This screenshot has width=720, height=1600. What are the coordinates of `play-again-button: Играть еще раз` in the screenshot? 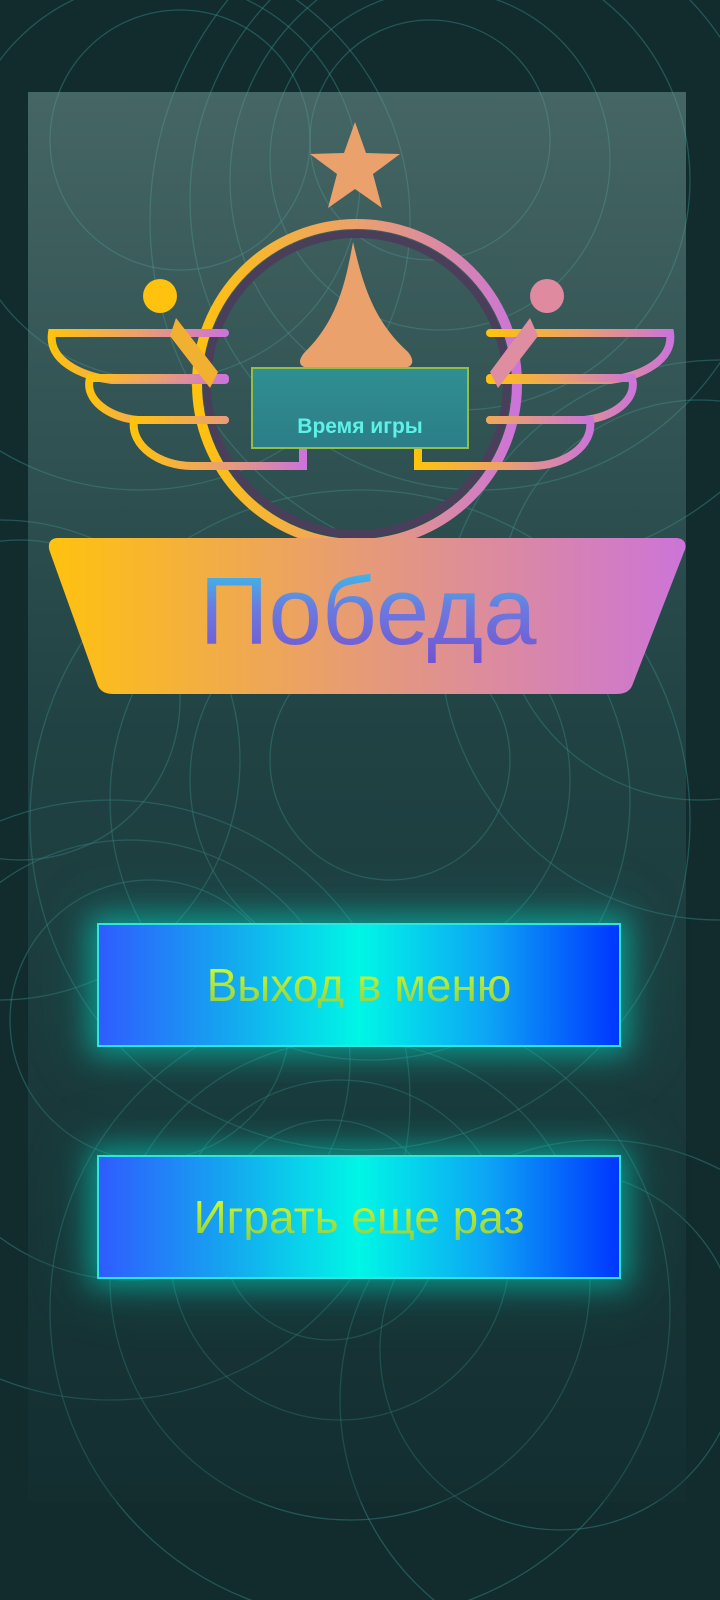 It's located at (359, 1217).